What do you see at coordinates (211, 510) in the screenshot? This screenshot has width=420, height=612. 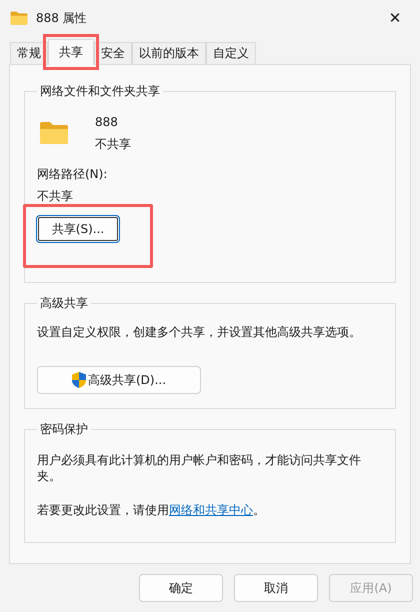 I see `network-center-link: 网络和共享中心` at bounding box center [211, 510].